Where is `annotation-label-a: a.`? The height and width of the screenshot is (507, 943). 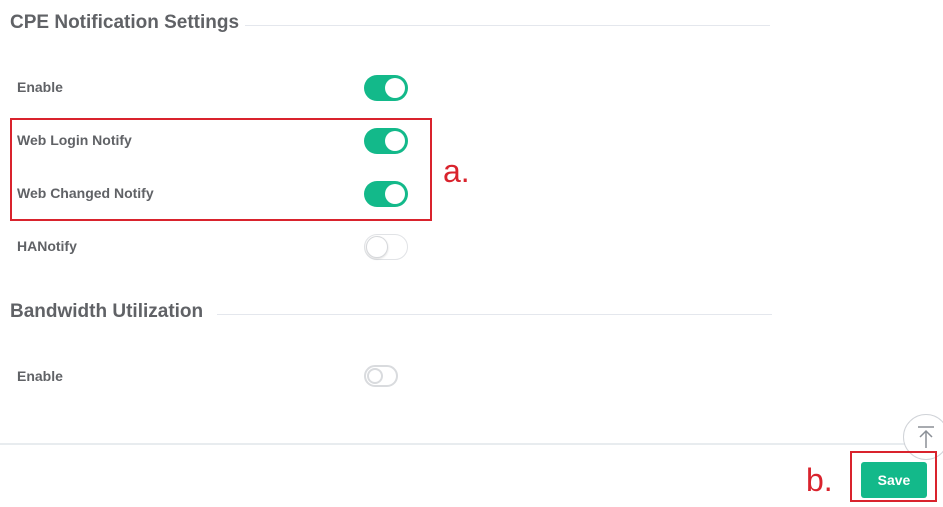 annotation-label-a: a. is located at coordinates (456, 171).